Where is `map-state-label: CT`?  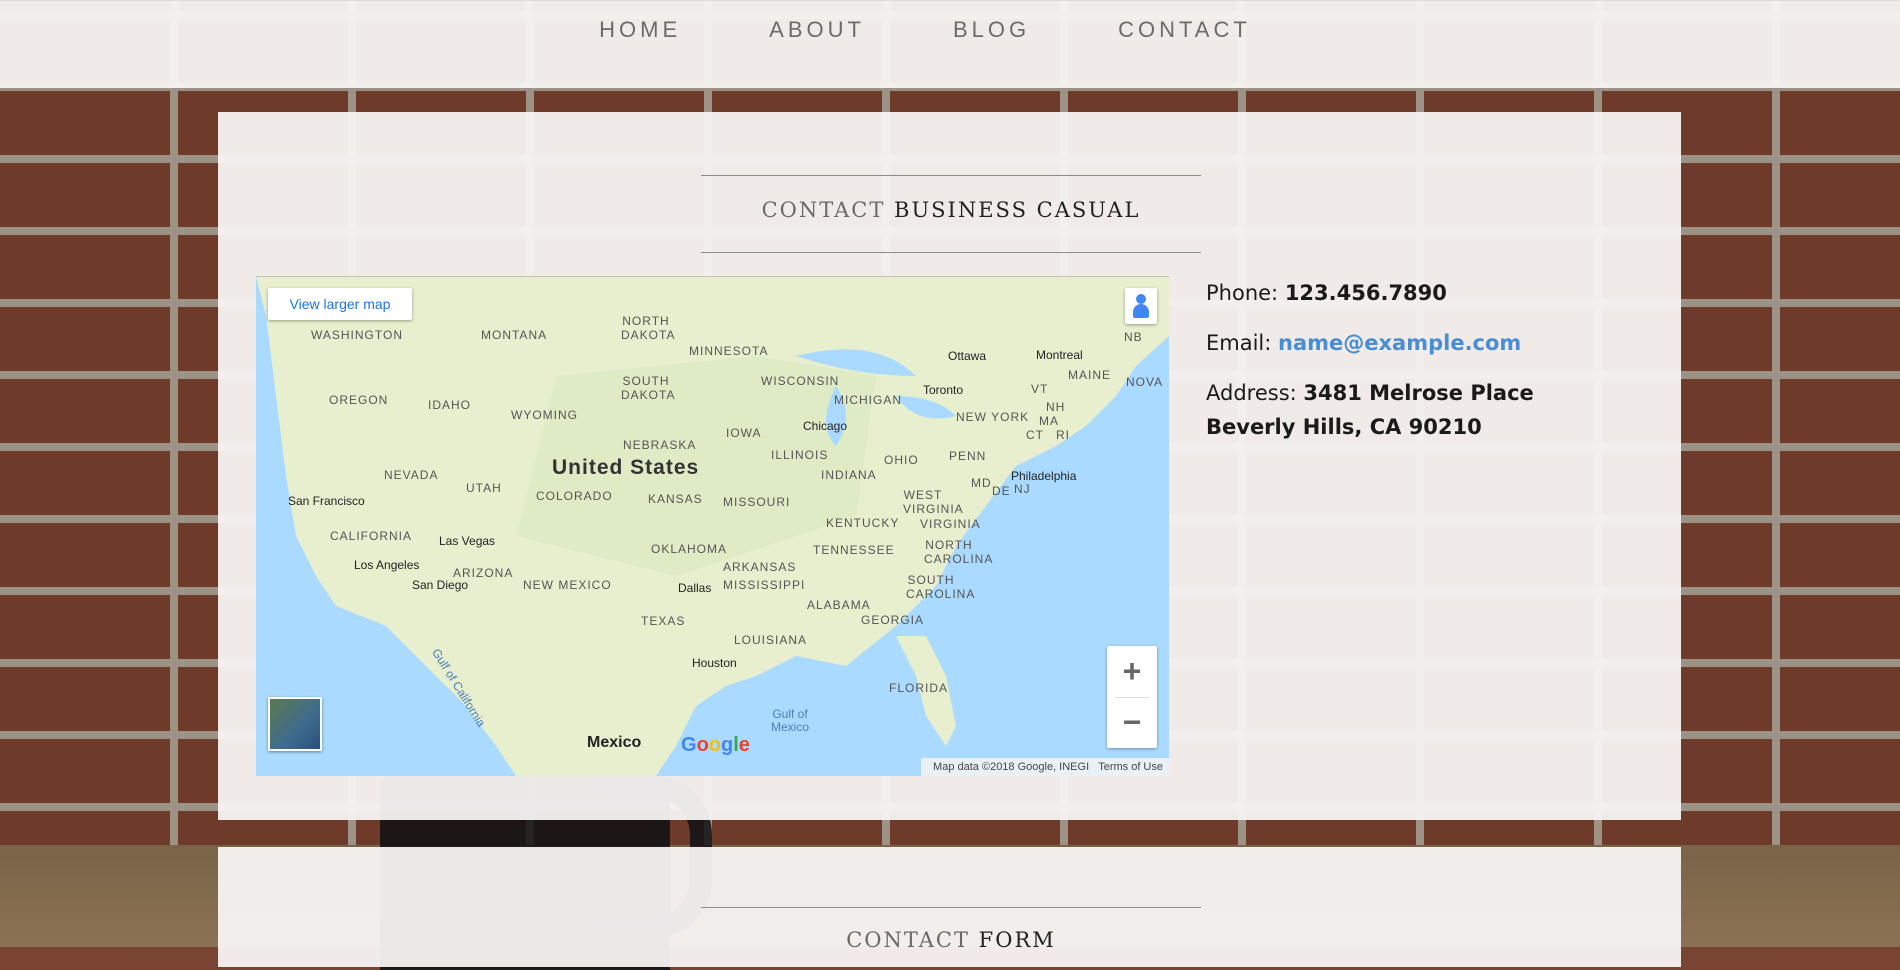 map-state-label: CT is located at coordinates (1035, 435).